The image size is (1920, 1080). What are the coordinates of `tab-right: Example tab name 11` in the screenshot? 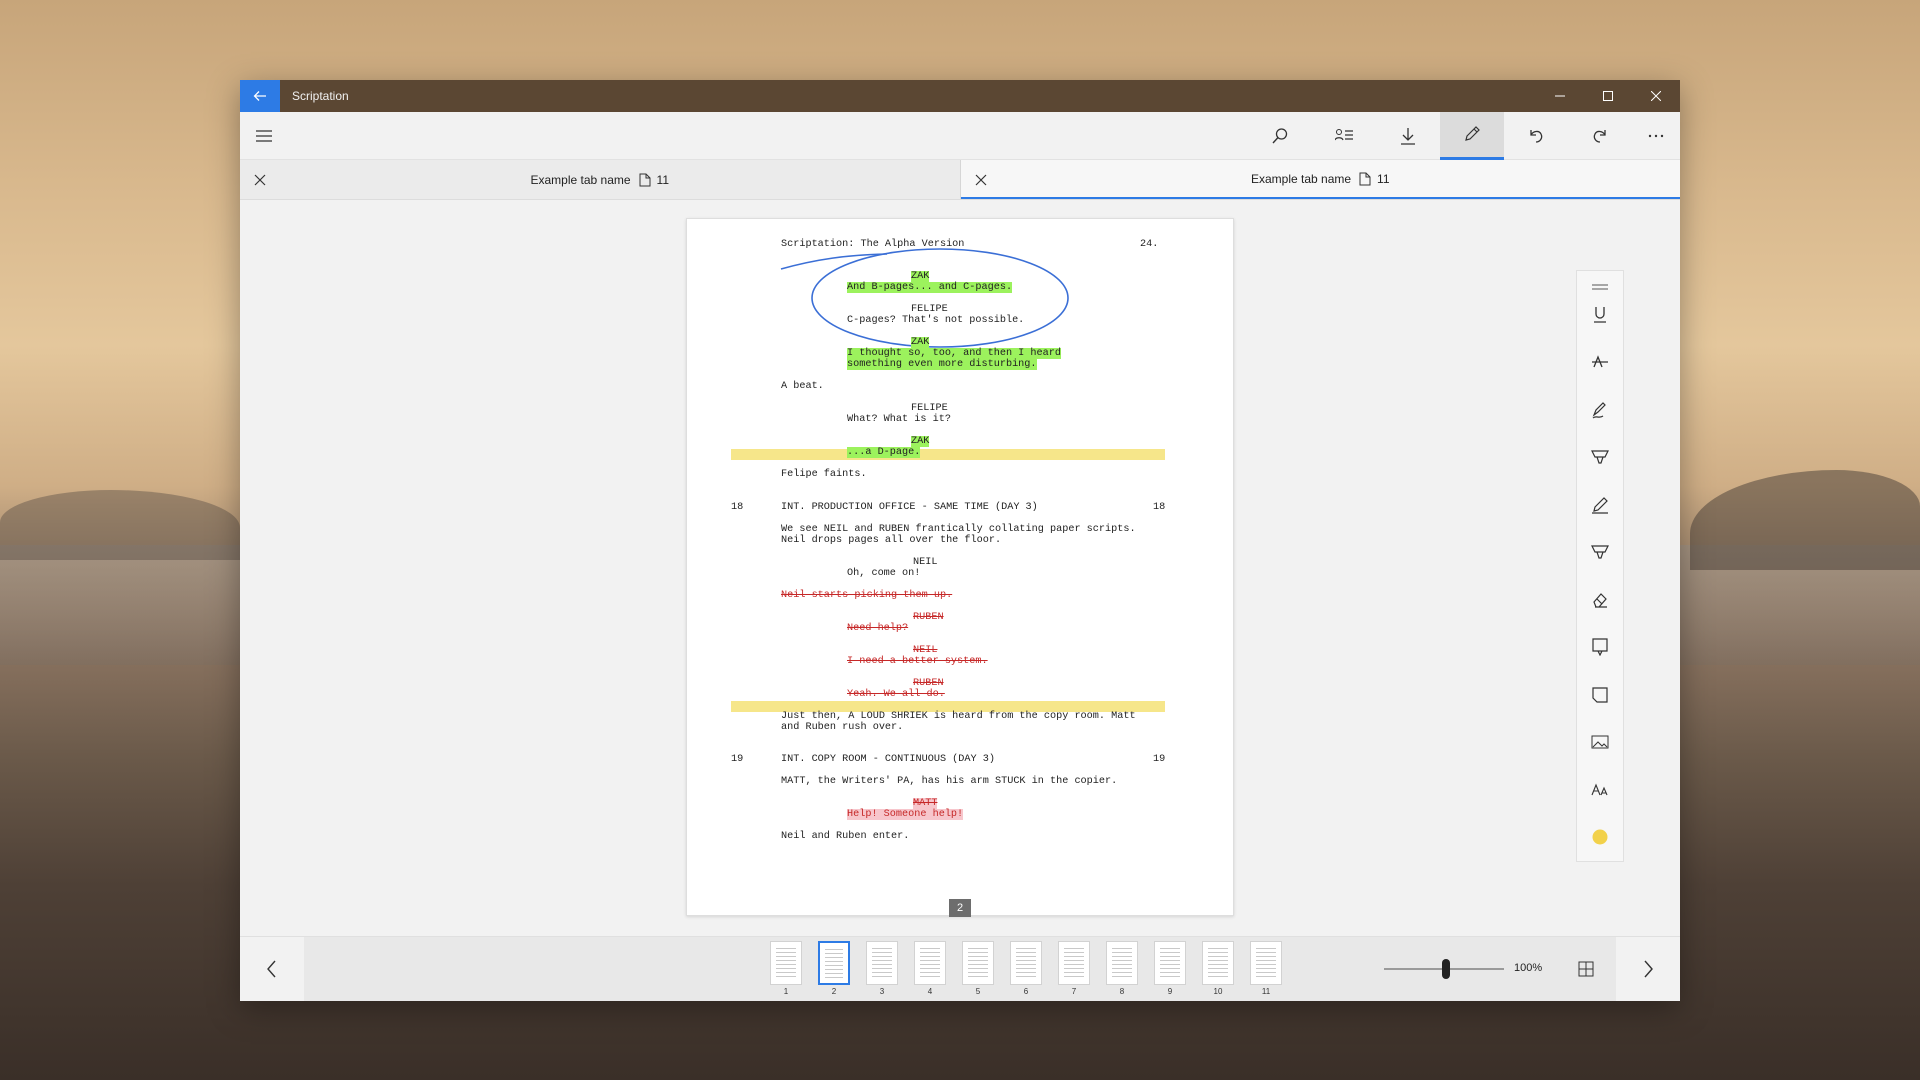 It's located at (1320, 179).